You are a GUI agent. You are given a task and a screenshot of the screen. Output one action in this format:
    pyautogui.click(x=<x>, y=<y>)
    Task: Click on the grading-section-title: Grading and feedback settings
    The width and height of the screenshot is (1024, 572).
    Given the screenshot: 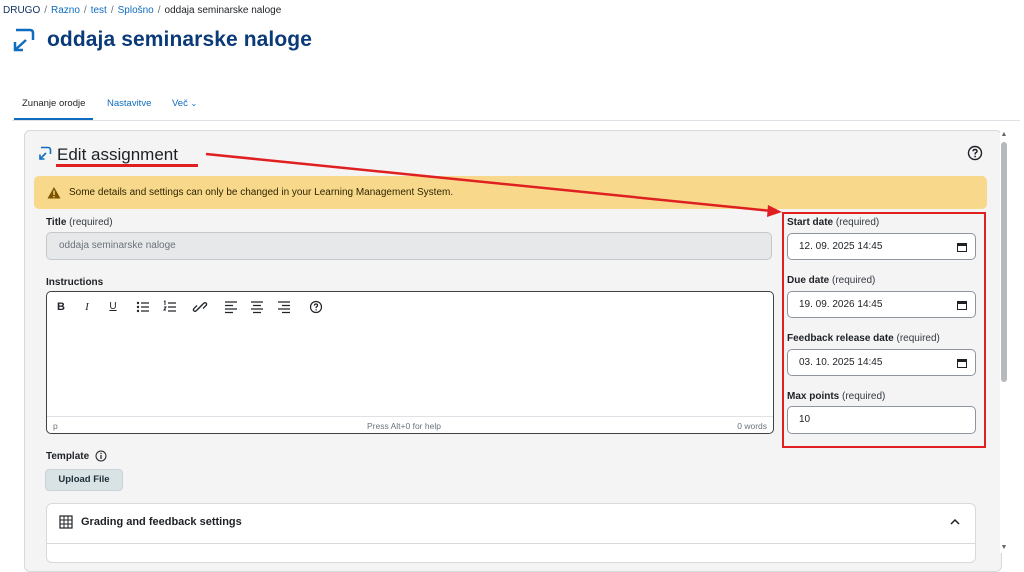 What is the action you would take?
    pyautogui.click(x=161, y=522)
    